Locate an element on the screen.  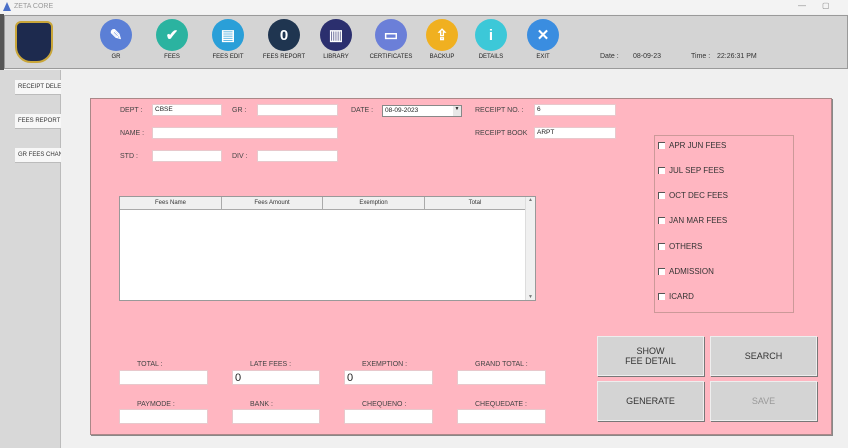
scroll-up-icon: ▲ is located at coordinates (530, 200).